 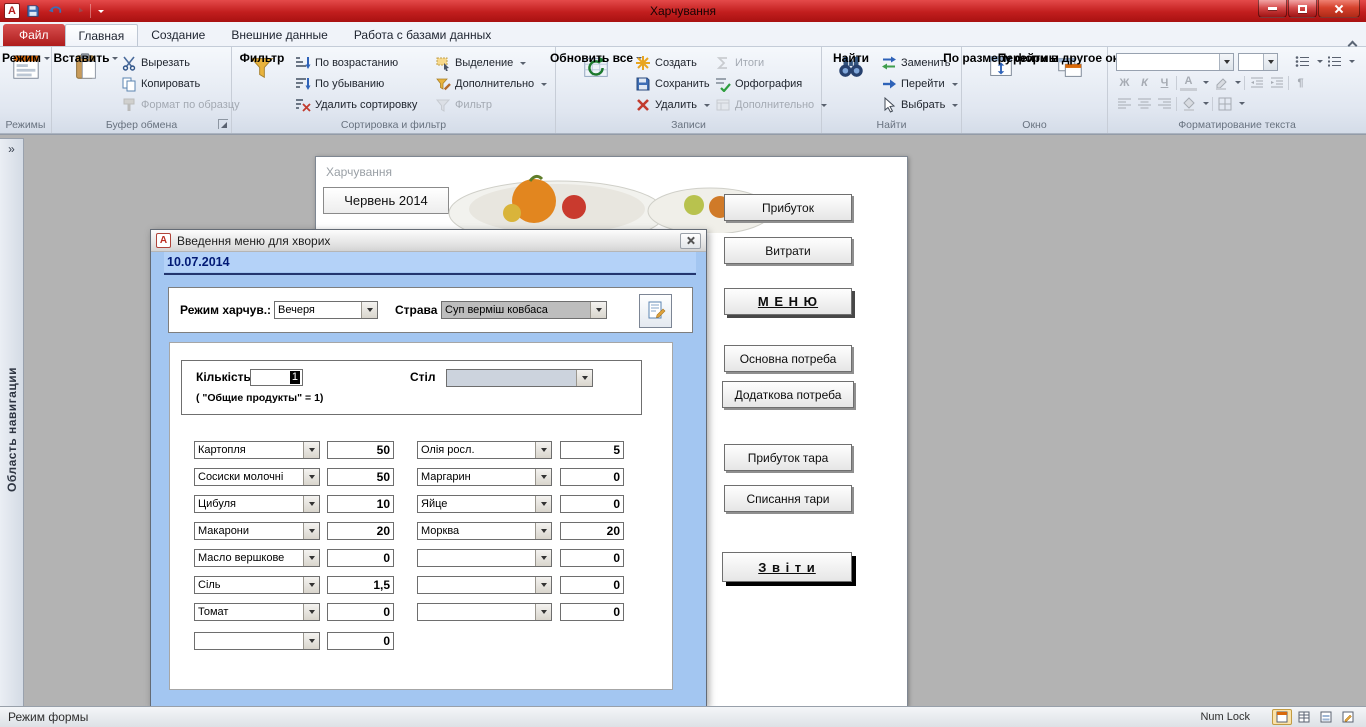 I want to click on cut-button: Вырезать, so click(x=180, y=63).